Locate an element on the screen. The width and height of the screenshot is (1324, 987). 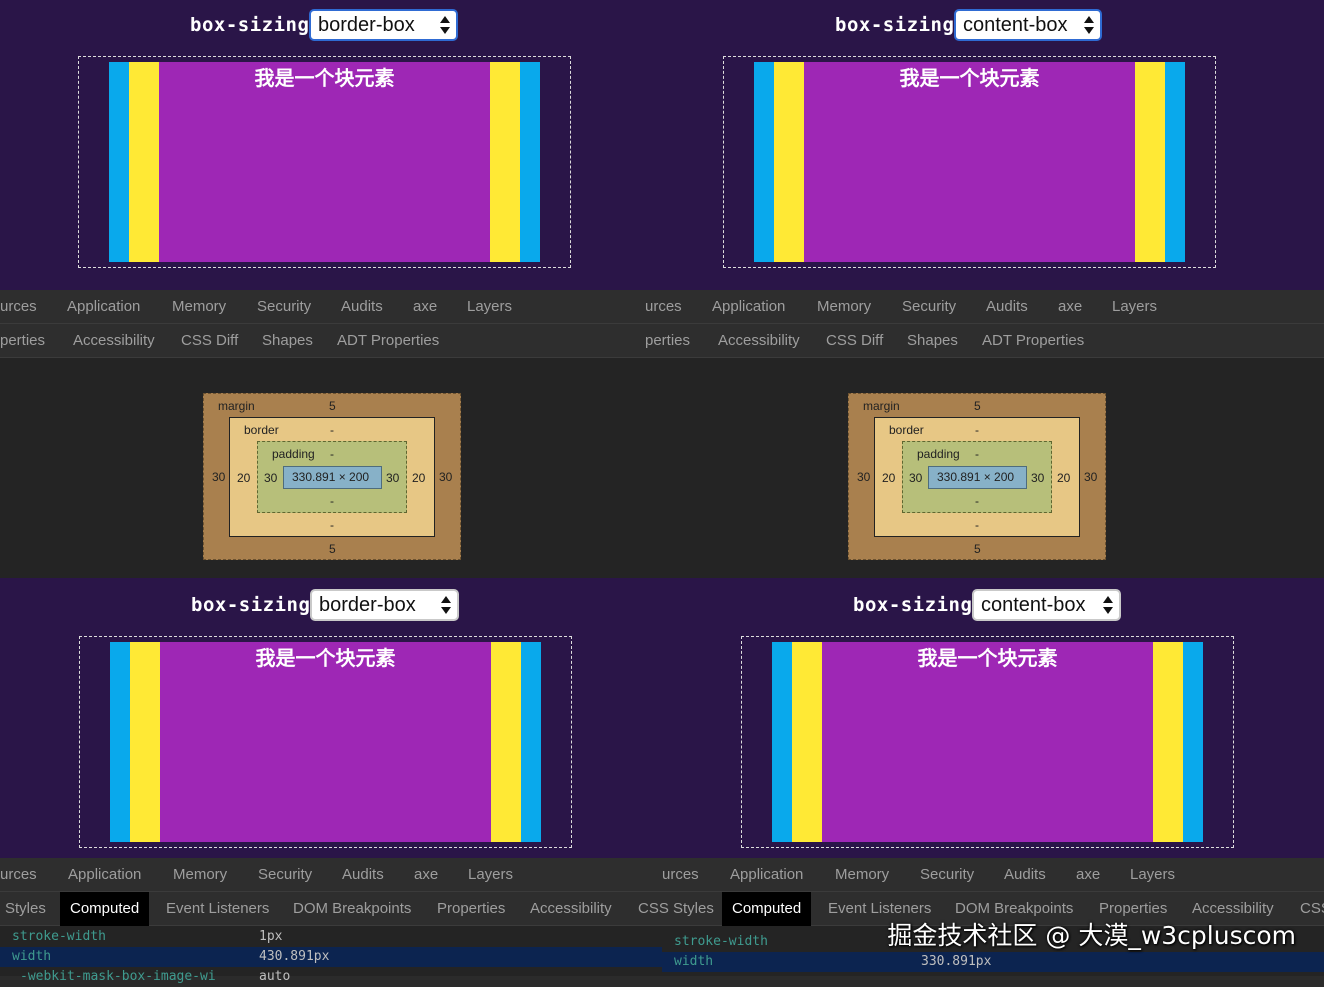
select-value: content-box is located at coordinates (1015, 25).